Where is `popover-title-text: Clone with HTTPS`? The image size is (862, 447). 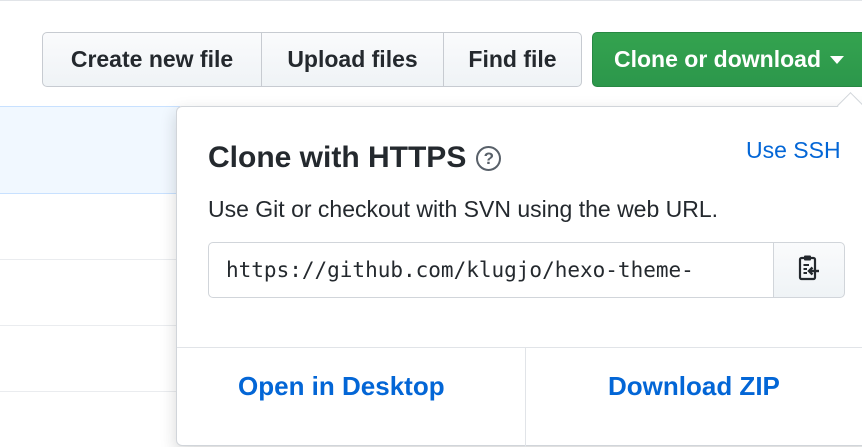 popover-title-text: Clone with HTTPS is located at coordinates (337, 157).